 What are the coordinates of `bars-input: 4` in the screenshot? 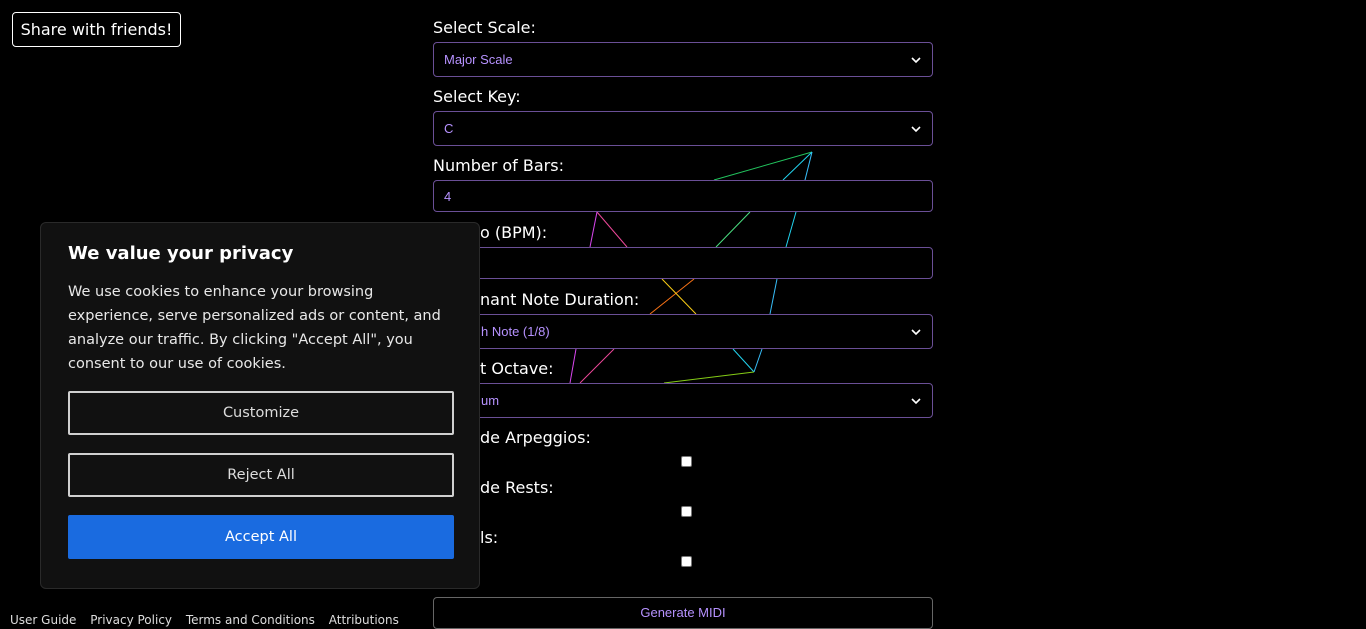 It's located at (683, 196).